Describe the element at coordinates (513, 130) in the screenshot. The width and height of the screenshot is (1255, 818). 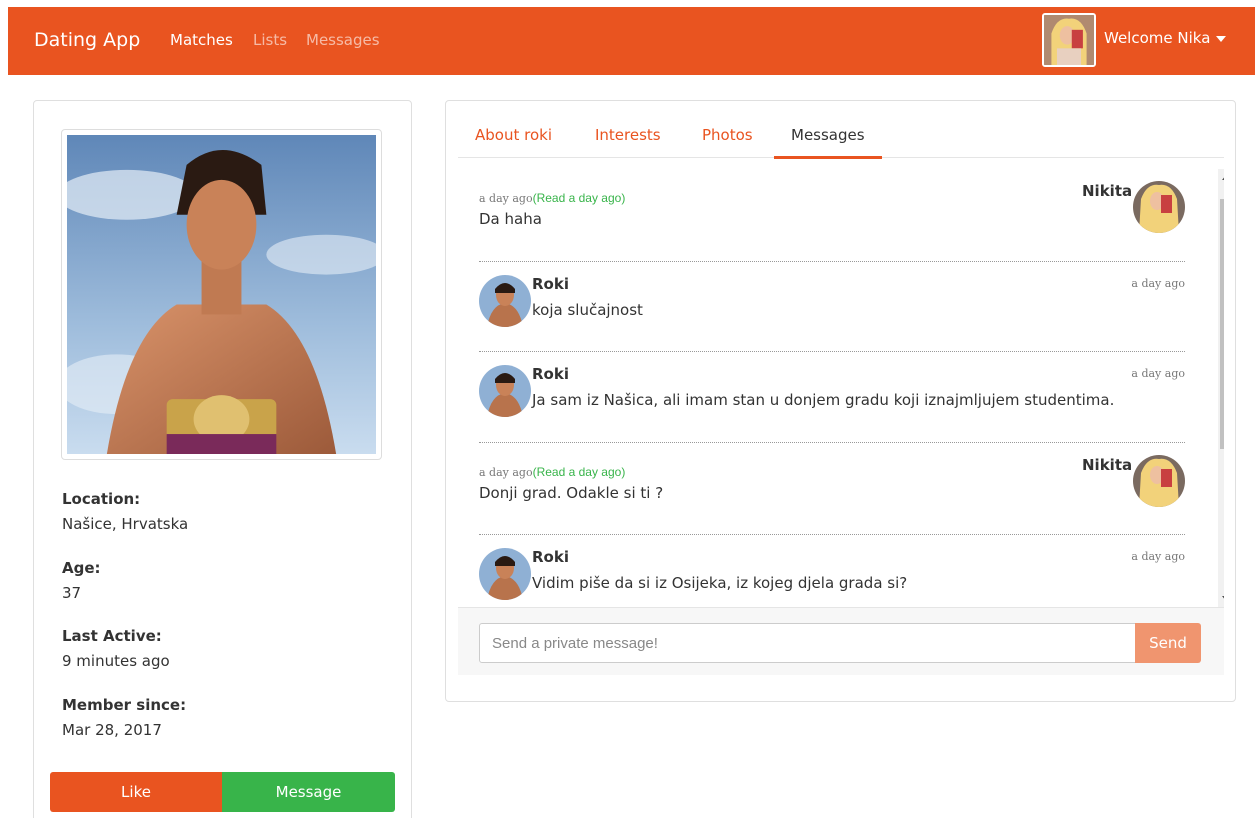
I see `tab-about: About roki` at that location.